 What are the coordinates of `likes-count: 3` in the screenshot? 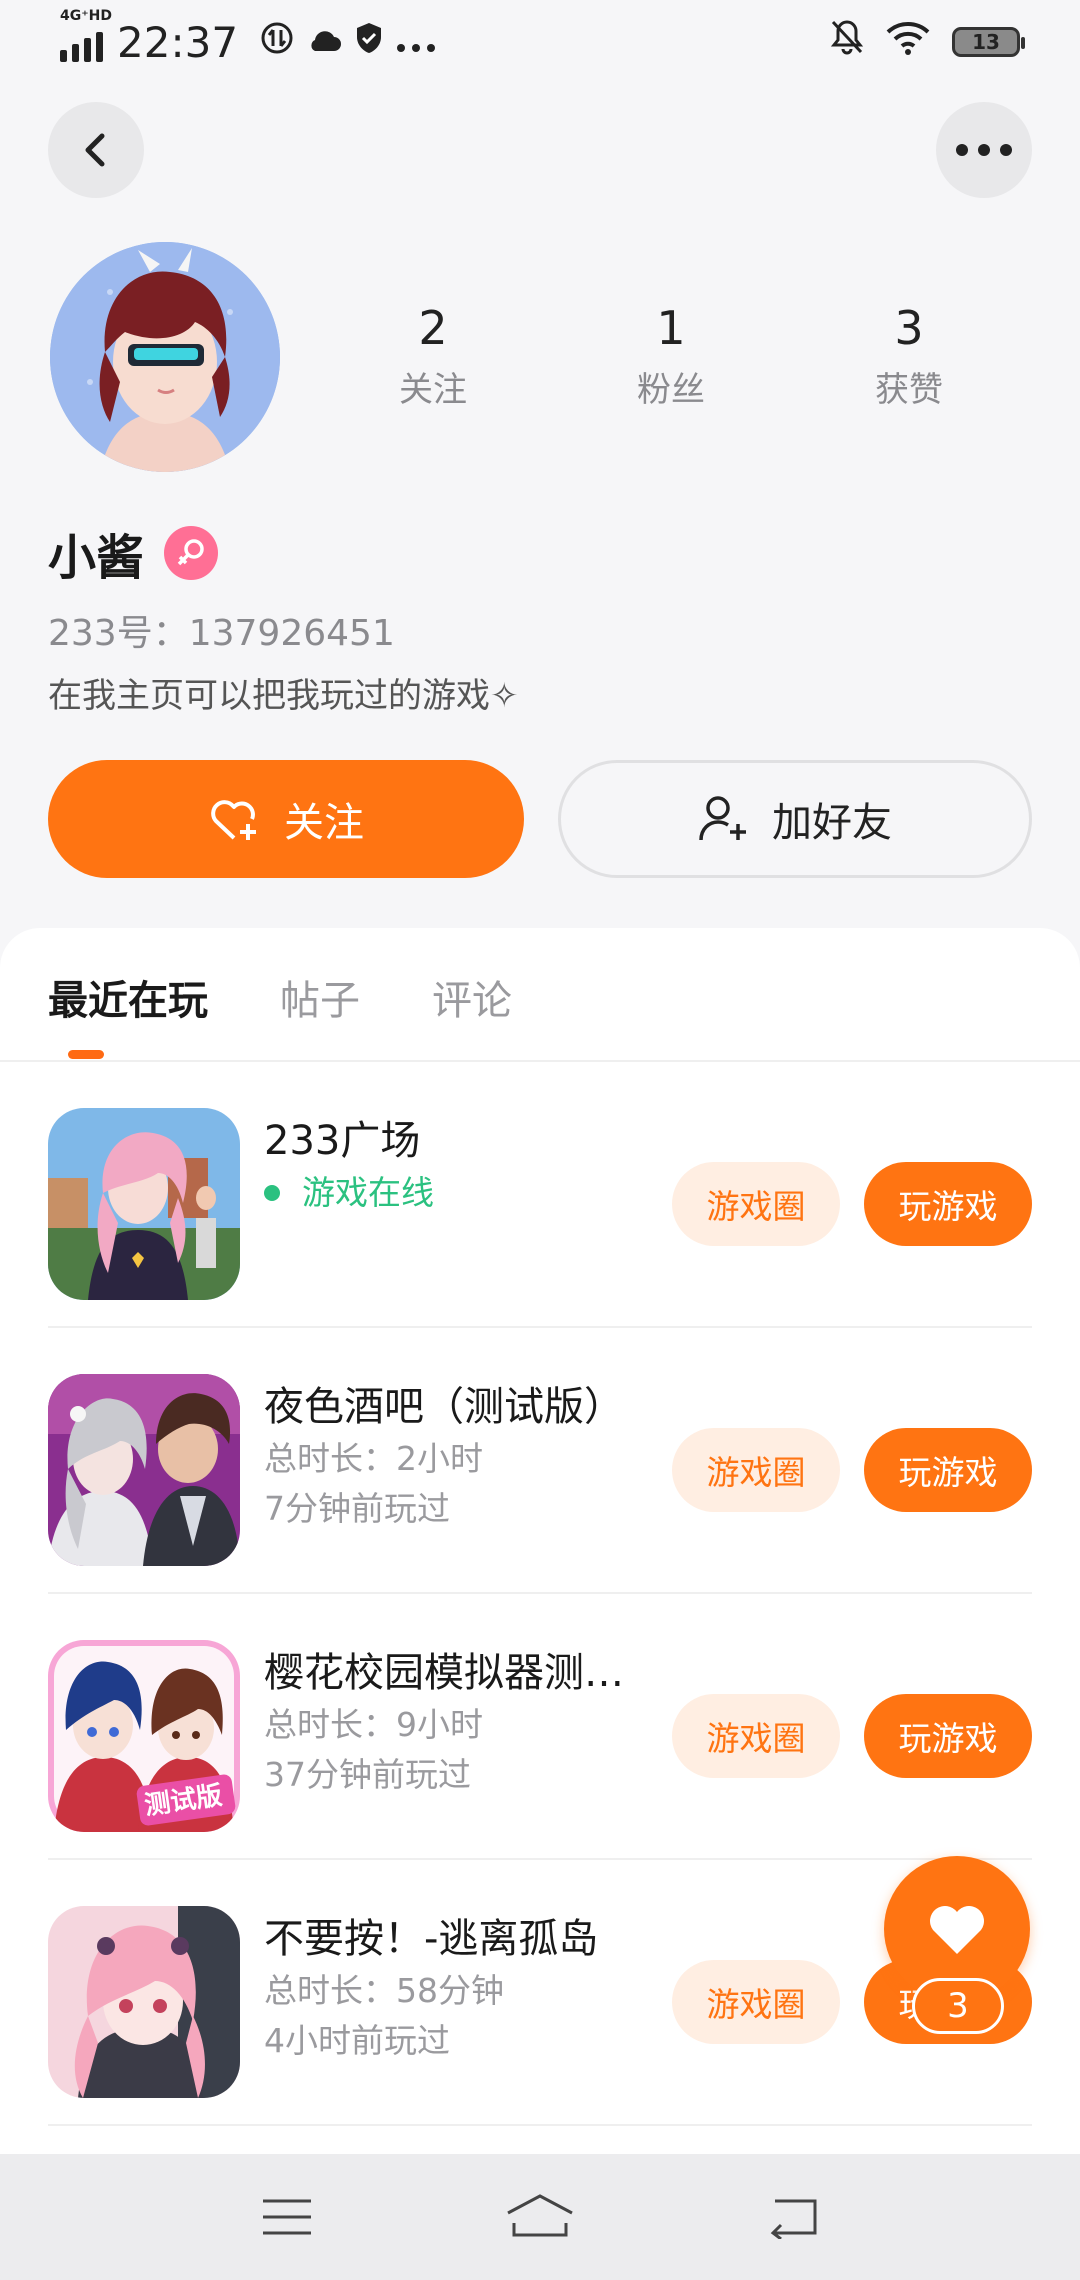 It's located at (909, 328).